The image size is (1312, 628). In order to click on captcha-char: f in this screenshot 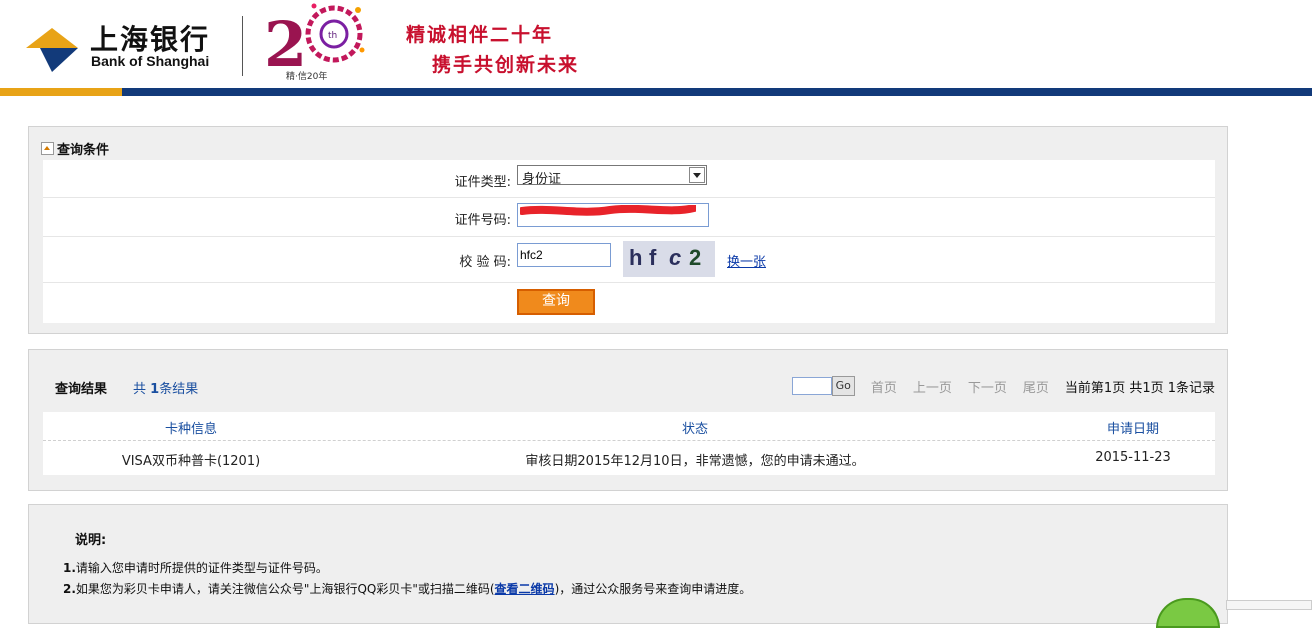, I will do `click(653, 257)`.